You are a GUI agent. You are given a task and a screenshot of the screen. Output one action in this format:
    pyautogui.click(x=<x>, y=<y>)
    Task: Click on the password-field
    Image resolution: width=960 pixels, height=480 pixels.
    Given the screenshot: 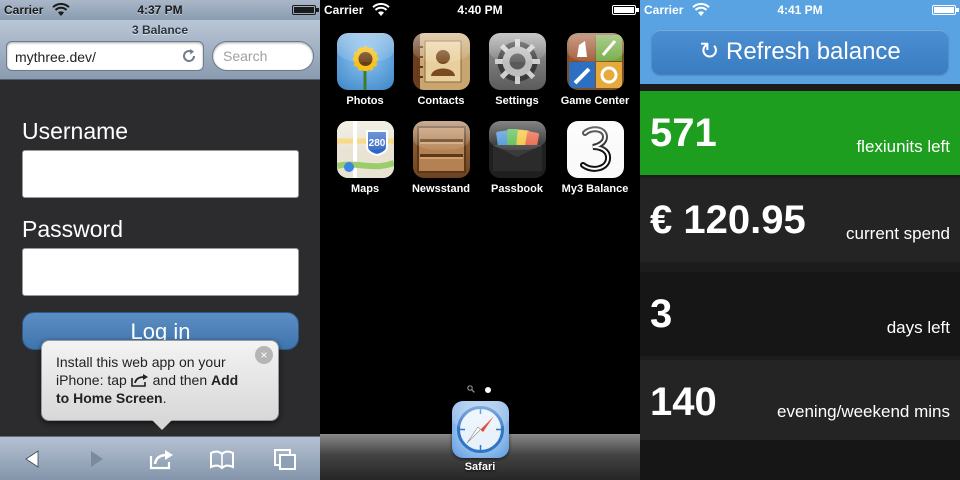 What is the action you would take?
    pyautogui.click(x=160, y=272)
    